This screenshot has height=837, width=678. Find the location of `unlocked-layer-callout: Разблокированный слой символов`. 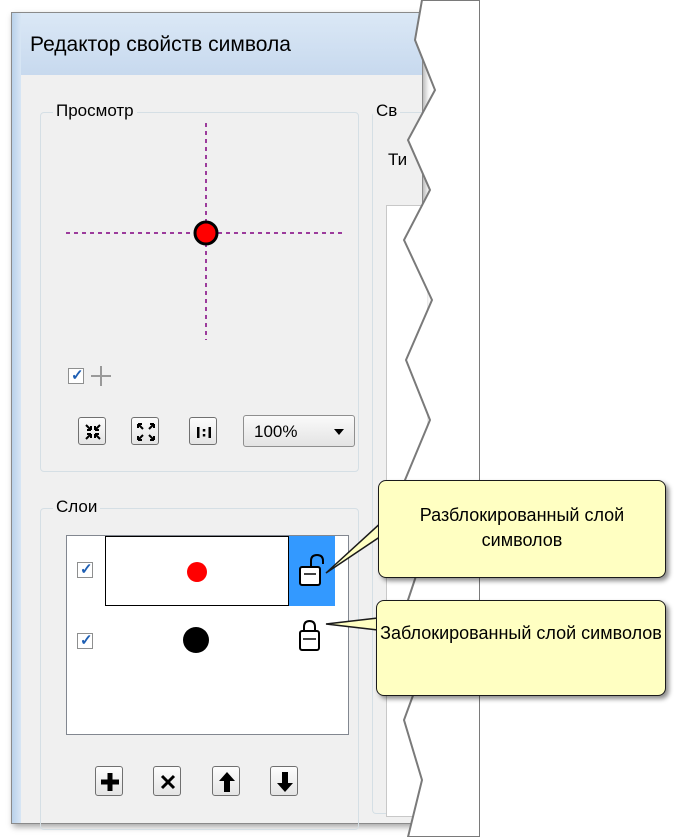

unlocked-layer-callout: Разблокированный слой символов is located at coordinates (522, 529).